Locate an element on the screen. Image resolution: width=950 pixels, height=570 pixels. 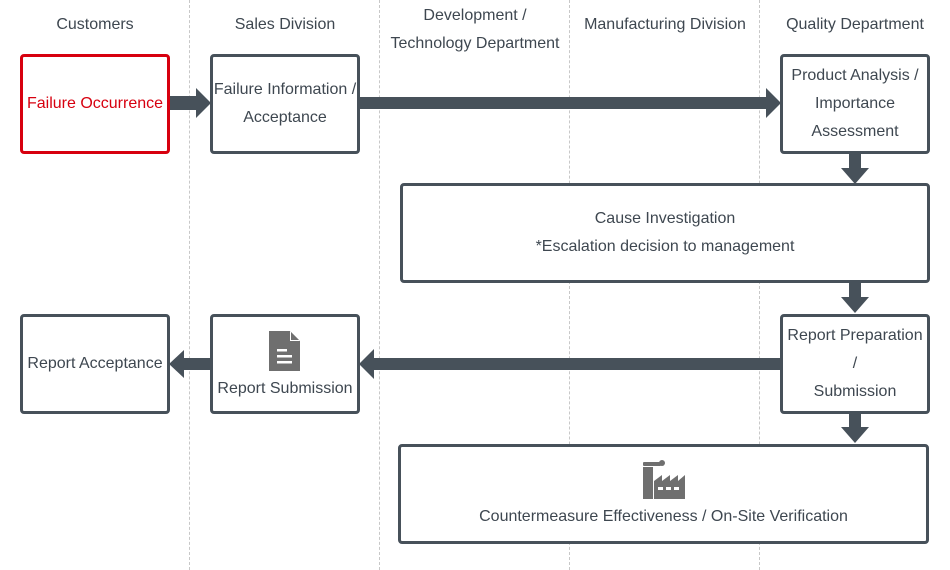
step-failure-occurrence: Failure Occurrence is located at coordinates (95, 104).